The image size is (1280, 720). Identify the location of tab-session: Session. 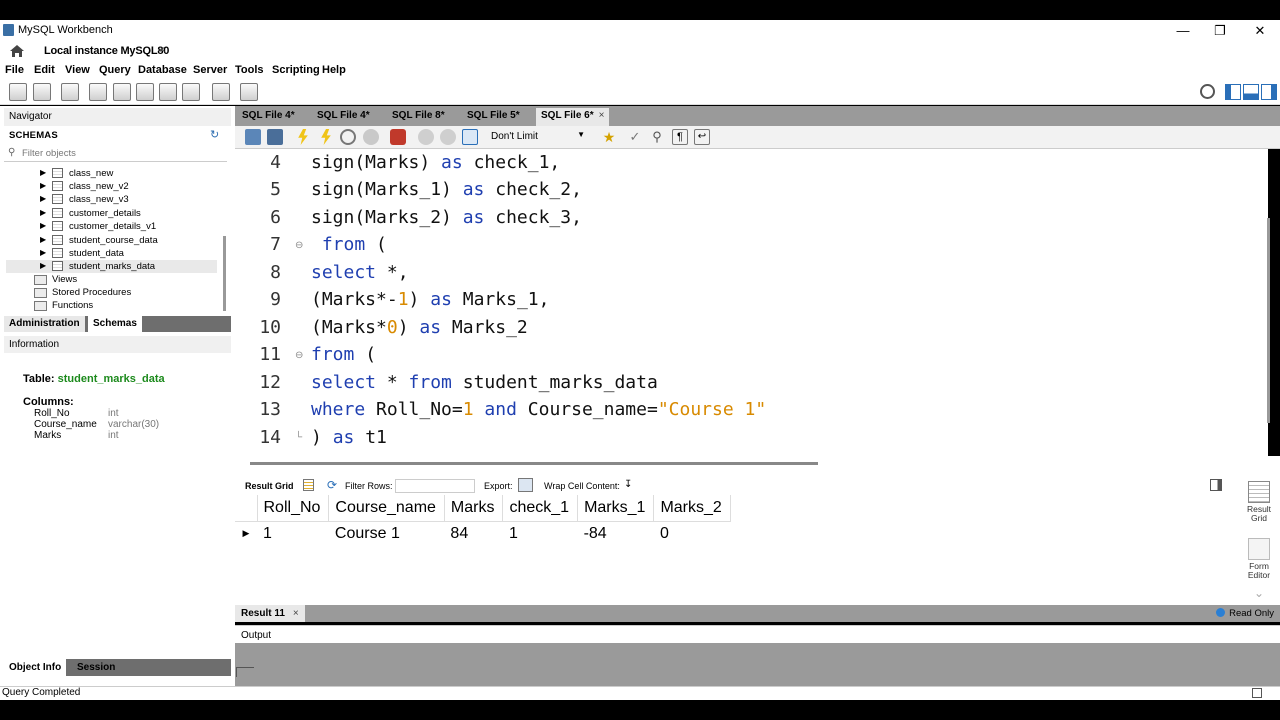
(96, 667).